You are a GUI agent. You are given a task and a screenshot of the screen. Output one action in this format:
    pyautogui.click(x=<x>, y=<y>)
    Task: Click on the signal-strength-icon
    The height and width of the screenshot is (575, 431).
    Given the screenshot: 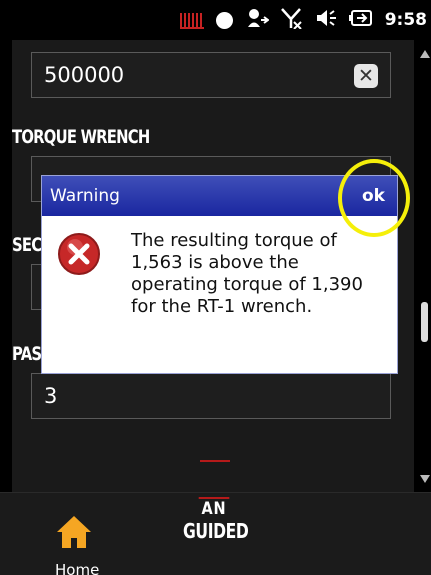 What is the action you would take?
    pyautogui.click(x=191, y=20)
    